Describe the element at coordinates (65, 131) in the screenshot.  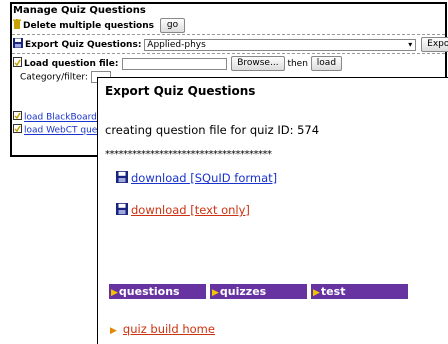
I see `load-webct-link: load WebCT quest` at that location.